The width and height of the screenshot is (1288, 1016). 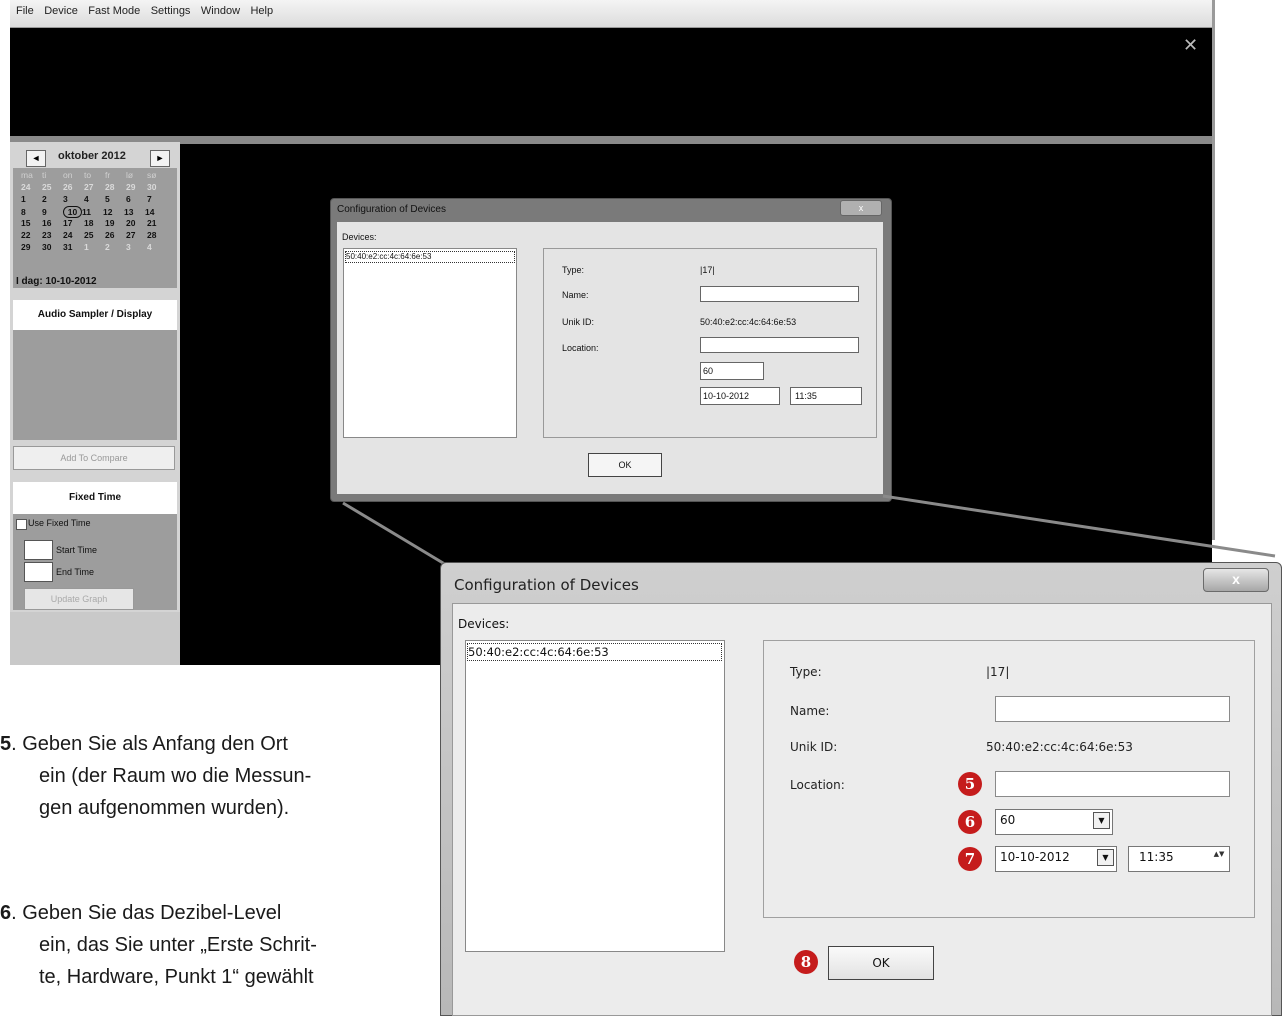 I want to click on unik-id-label: Unik ID:, so click(x=578, y=322).